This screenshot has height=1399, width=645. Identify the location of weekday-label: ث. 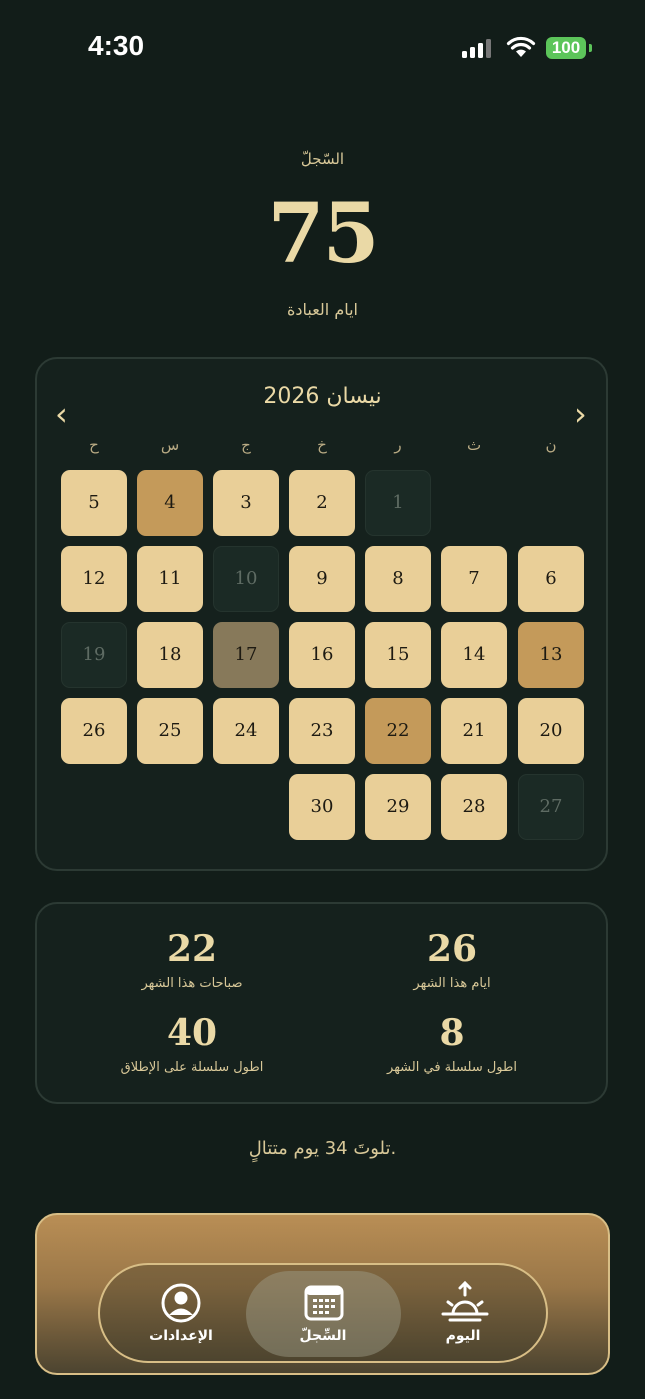
(474, 445).